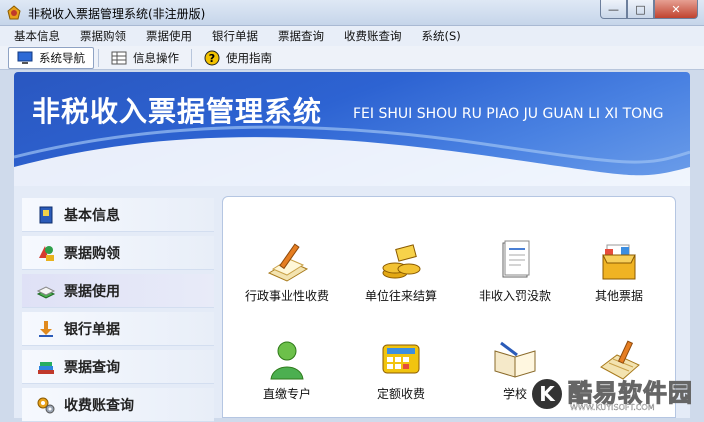 The height and width of the screenshot is (422, 704). Describe the element at coordinates (286, 394) in the screenshot. I see `feature-label: 直缴专户` at that location.